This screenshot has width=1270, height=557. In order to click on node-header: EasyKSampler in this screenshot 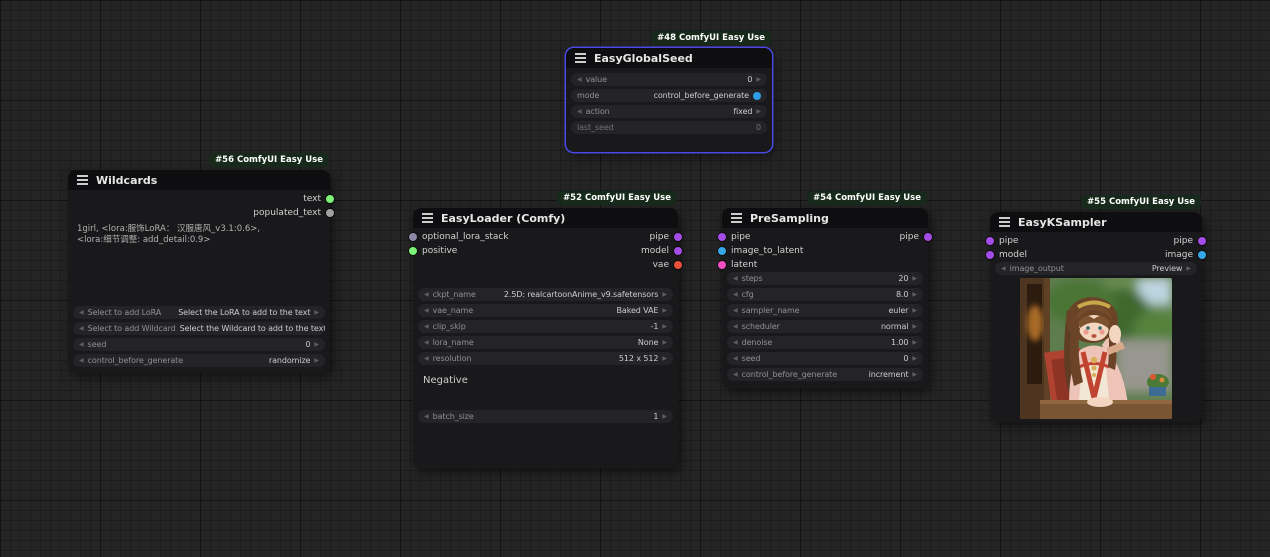, I will do `click(1096, 222)`.